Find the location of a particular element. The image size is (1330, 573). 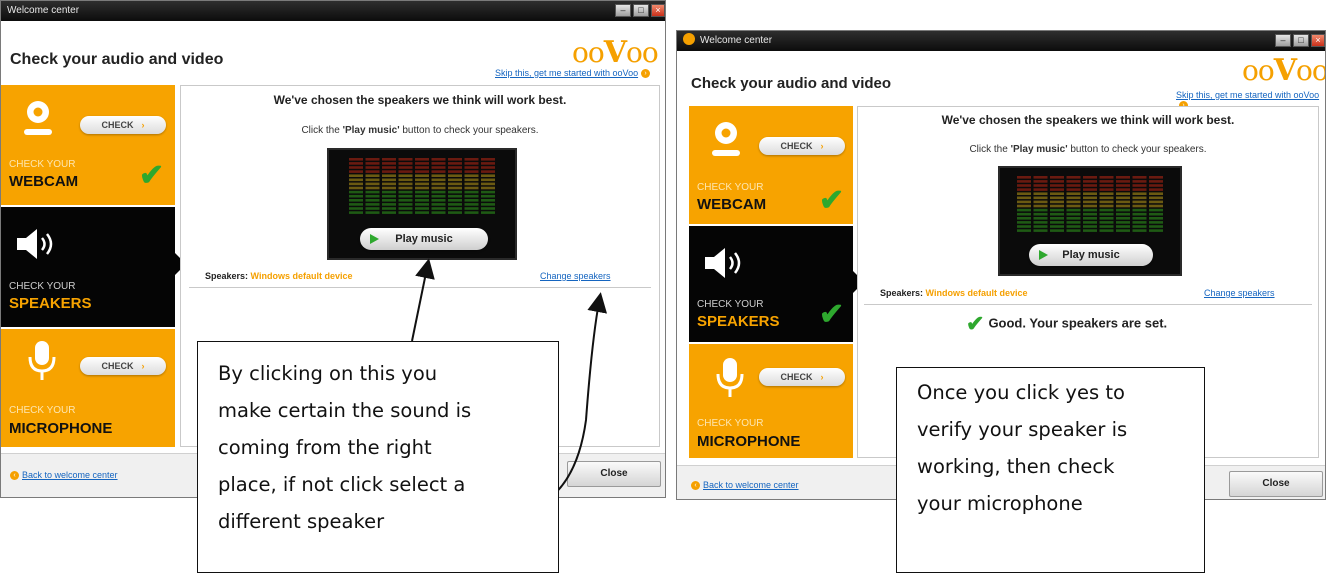

callout-line: verify your speaker is is located at coordinates (1022, 429).